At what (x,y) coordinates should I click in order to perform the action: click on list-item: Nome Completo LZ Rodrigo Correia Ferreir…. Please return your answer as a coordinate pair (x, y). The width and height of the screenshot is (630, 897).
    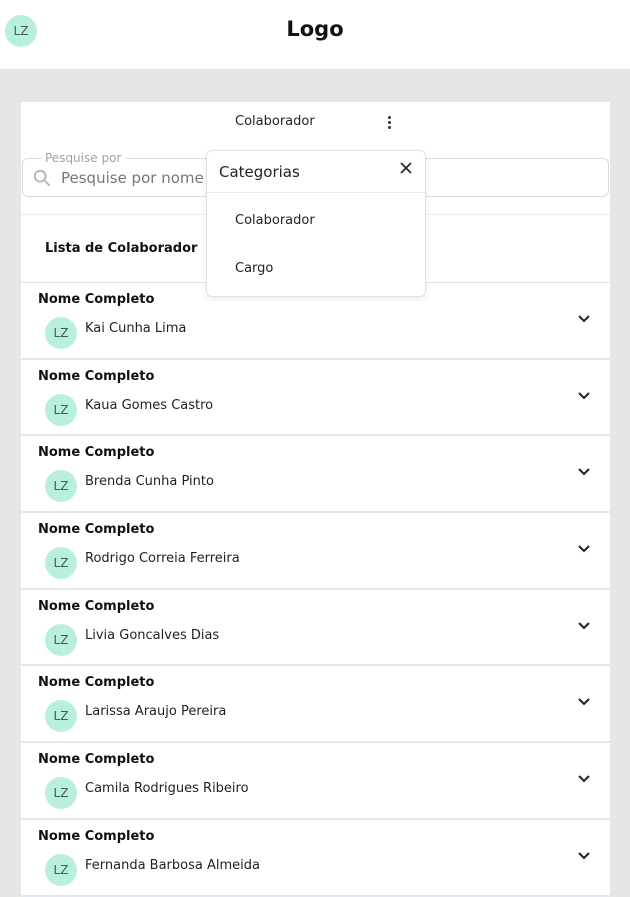
    Looking at the image, I should click on (315, 551).